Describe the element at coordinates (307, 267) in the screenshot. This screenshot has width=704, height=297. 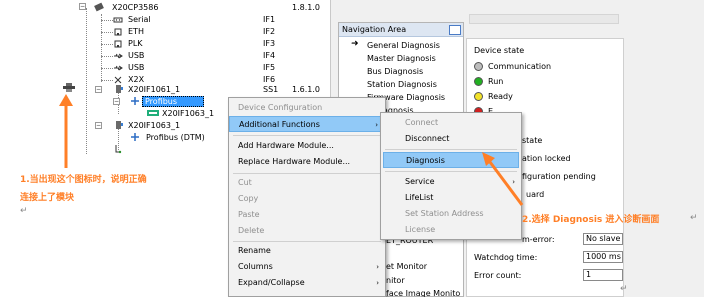
I see `menu-columns: Columns ›` at that location.